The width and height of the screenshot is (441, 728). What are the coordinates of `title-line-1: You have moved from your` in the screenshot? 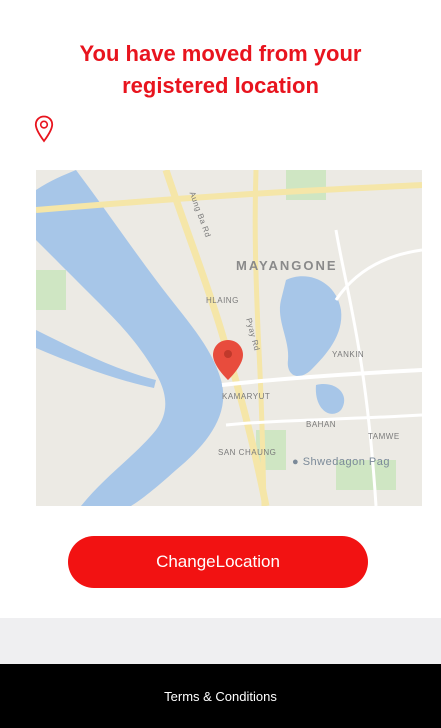 It's located at (220, 53).